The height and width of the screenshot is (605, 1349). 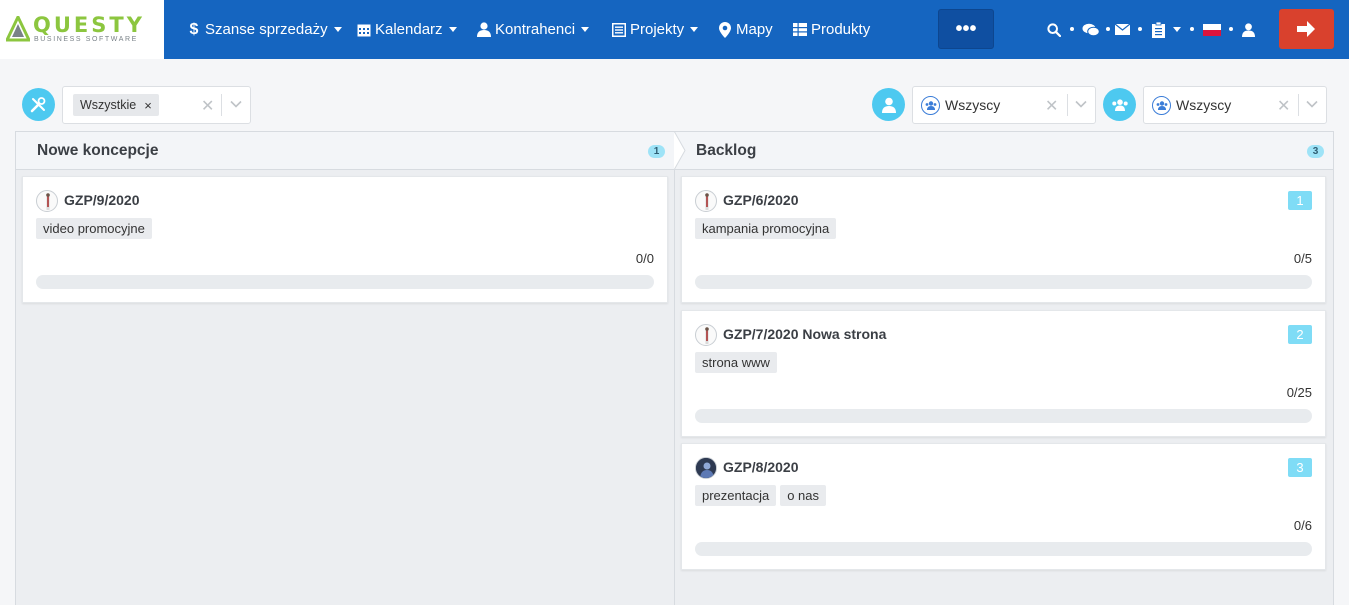 I want to click on progress-text: 0/5, so click(x=1302, y=258).